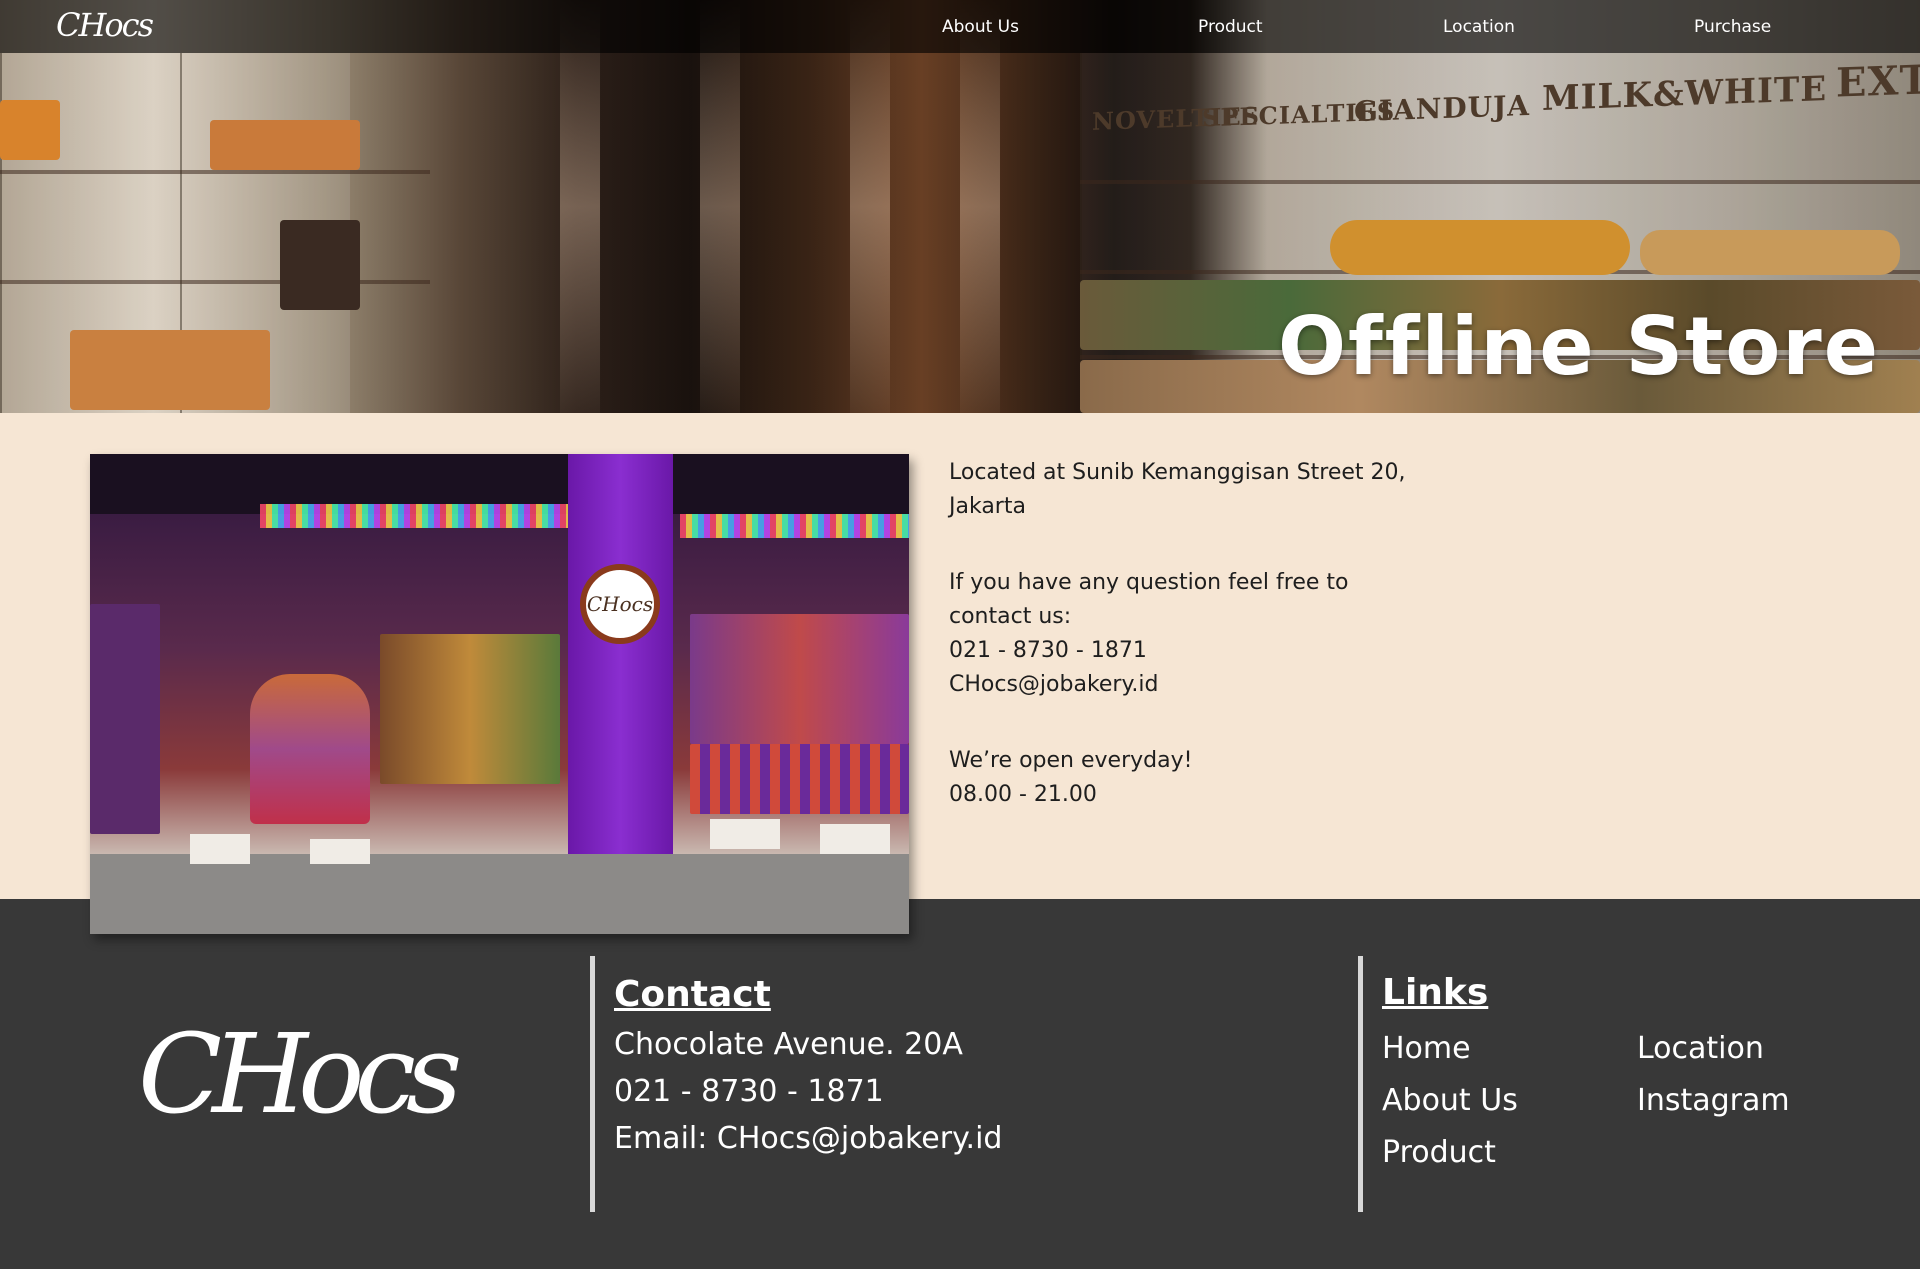 The height and width of the screenshot is (1269, 1920). Describe the element at coordinates (170, 370) in the screenshot. I see `gift-boxes` at that location.